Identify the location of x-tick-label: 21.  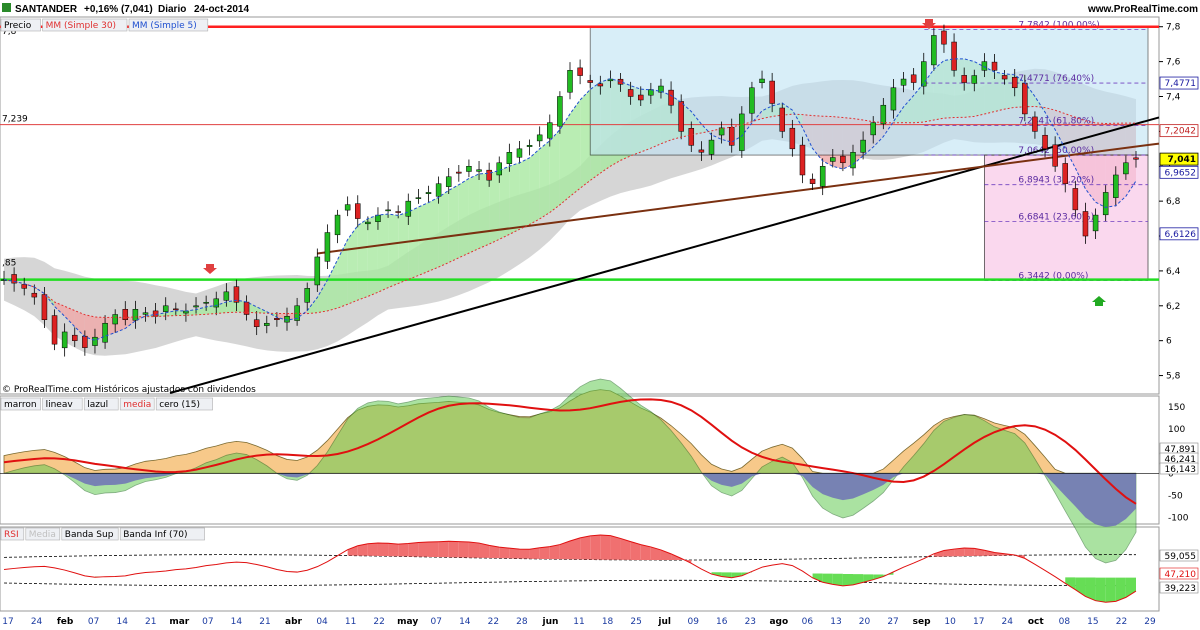
(150, 622).